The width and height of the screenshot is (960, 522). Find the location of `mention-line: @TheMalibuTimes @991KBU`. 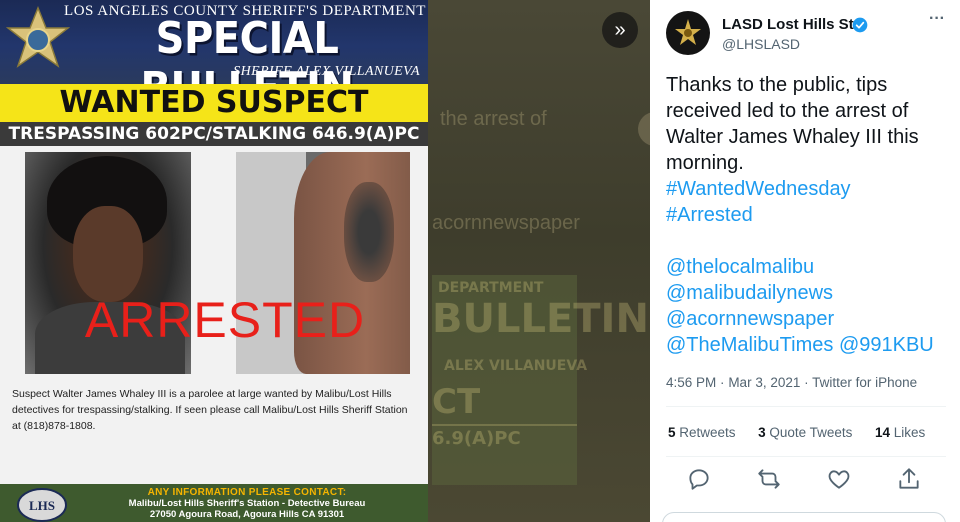

mention-line: @TheMalibuTimes @991KBU is located at coordinates (811, 345).